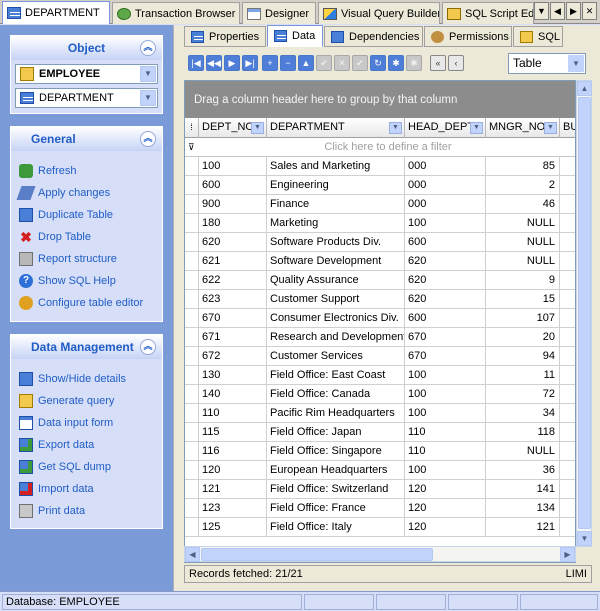  Describe the element at coordinates (336, 470) in the screenshot. I see `cell-department: European Headquarters` at that location.